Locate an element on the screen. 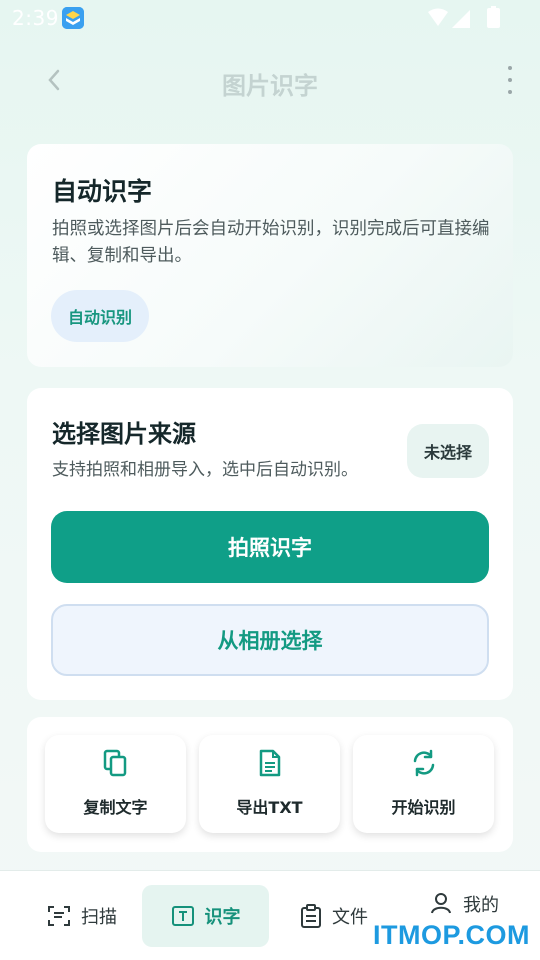  nav-item-recognize: 识字 is located at coordinates (205, 916).